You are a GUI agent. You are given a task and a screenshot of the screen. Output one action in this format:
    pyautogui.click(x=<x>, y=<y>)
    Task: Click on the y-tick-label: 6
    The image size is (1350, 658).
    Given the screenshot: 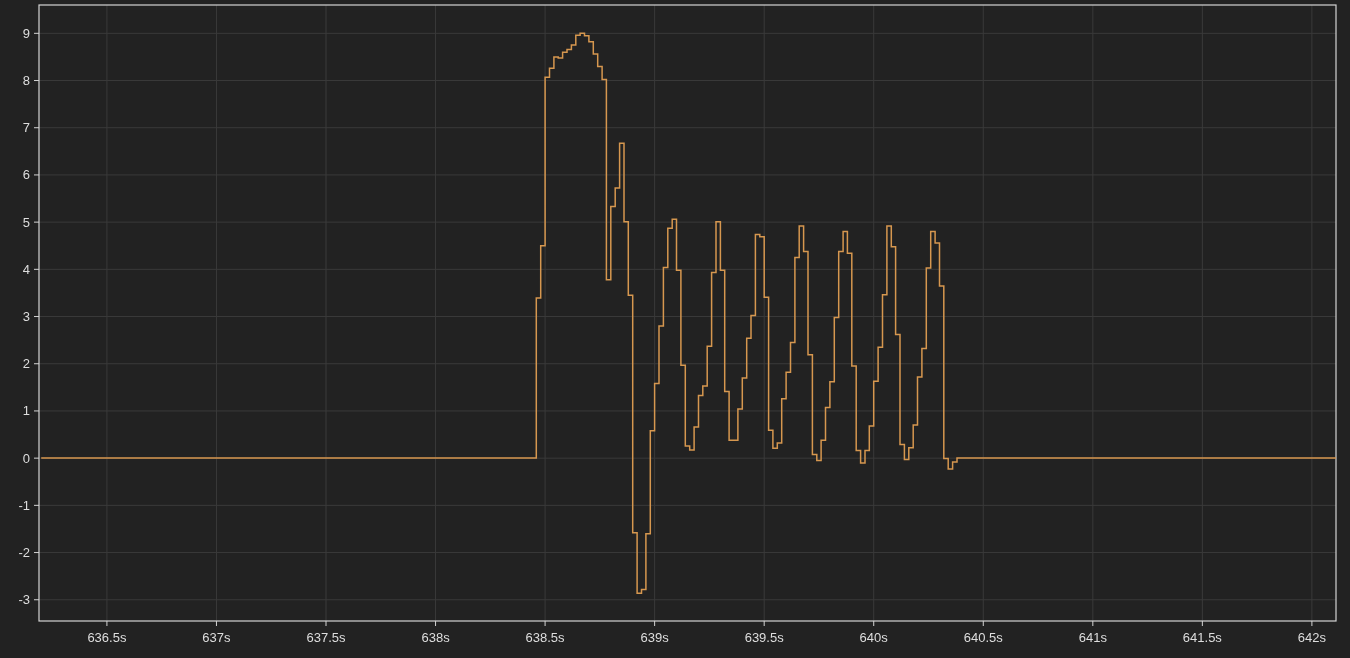 What is the action you would take?
    pyautogui.click(x=26, y=175)
    